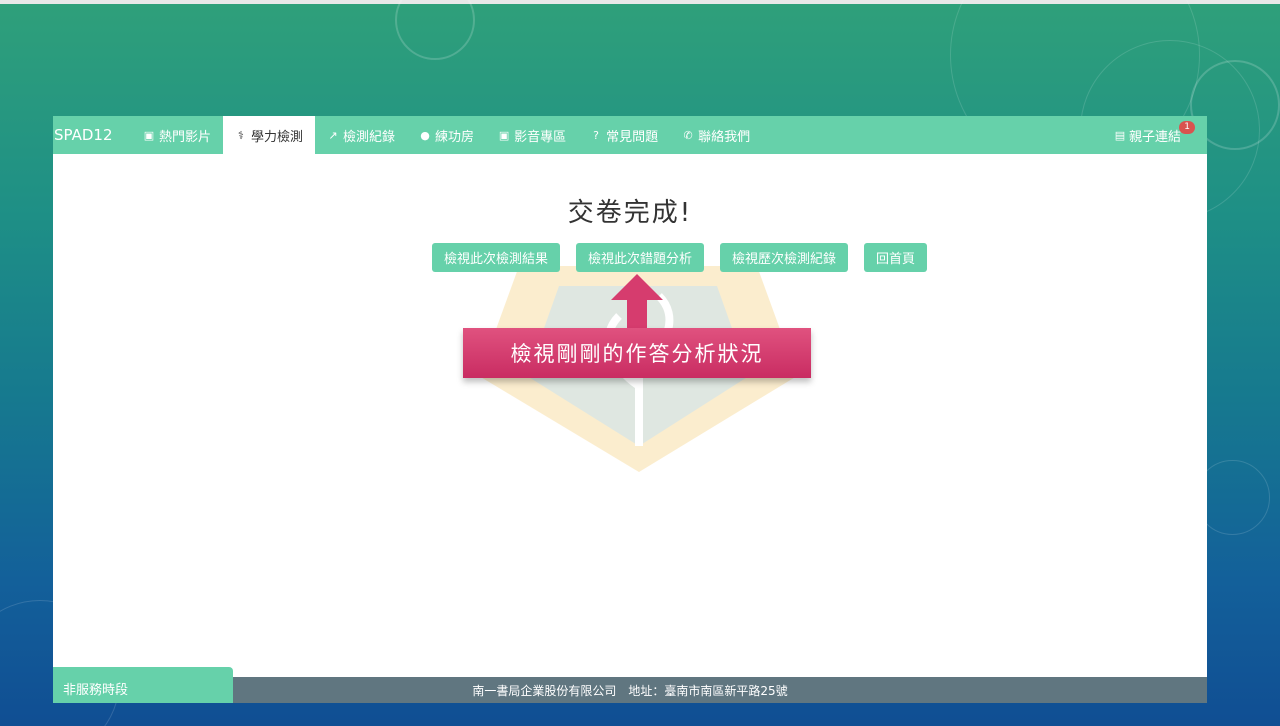  I want to click on user-icon: ●, so click(425, 135).